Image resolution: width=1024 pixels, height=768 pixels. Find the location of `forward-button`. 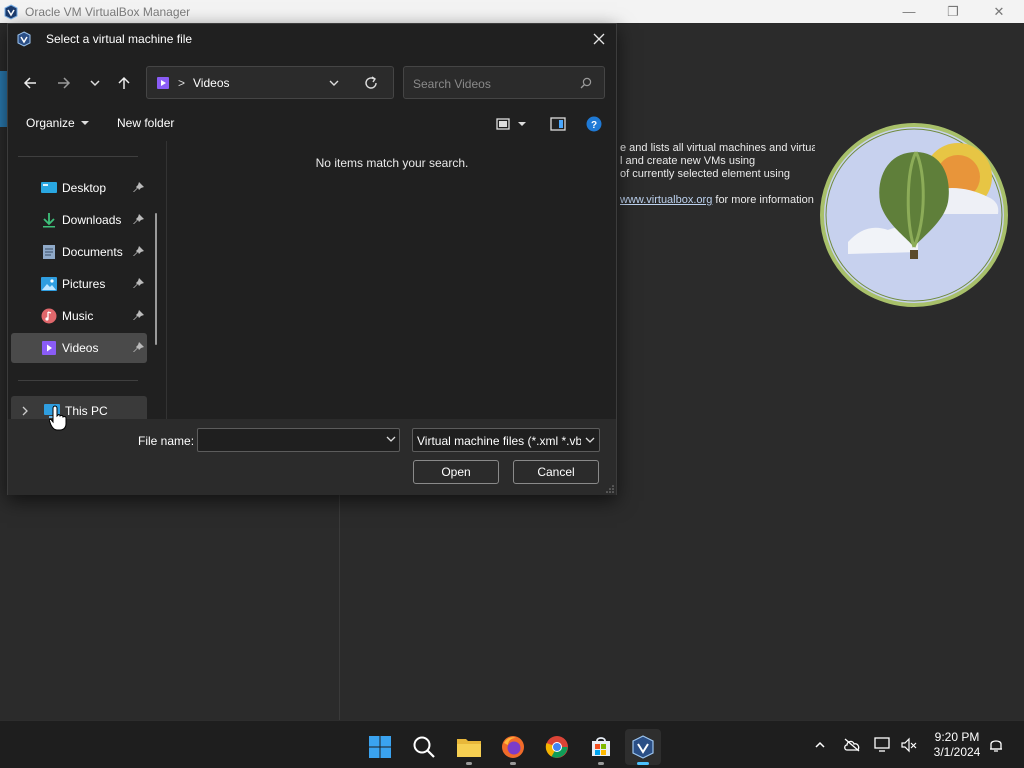

forward-button is located at coordinates (64, 83).